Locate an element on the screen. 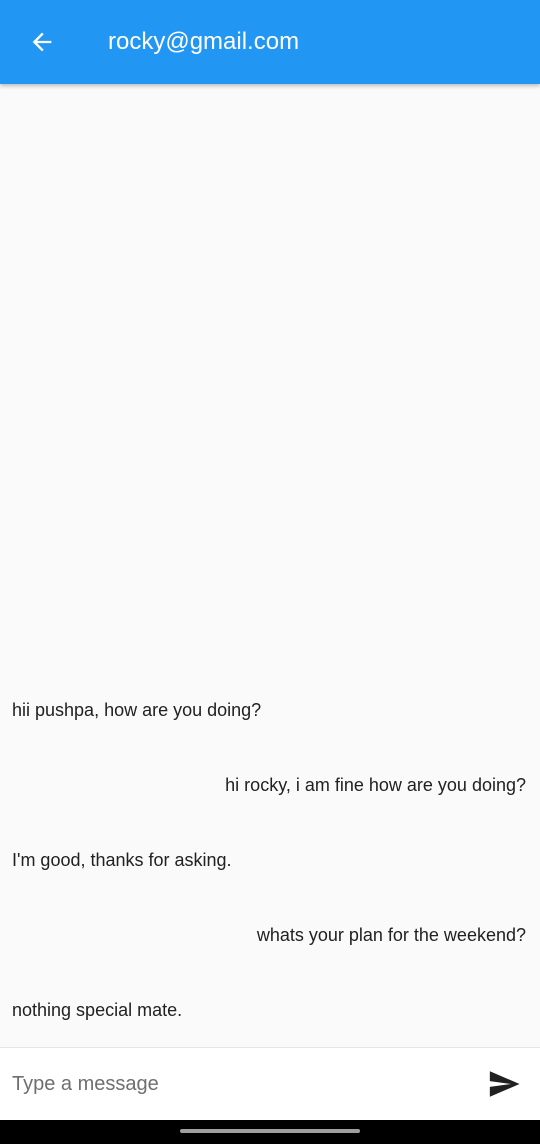 The image size is (540, 1144). back-button is located at coordinates (42, 42).